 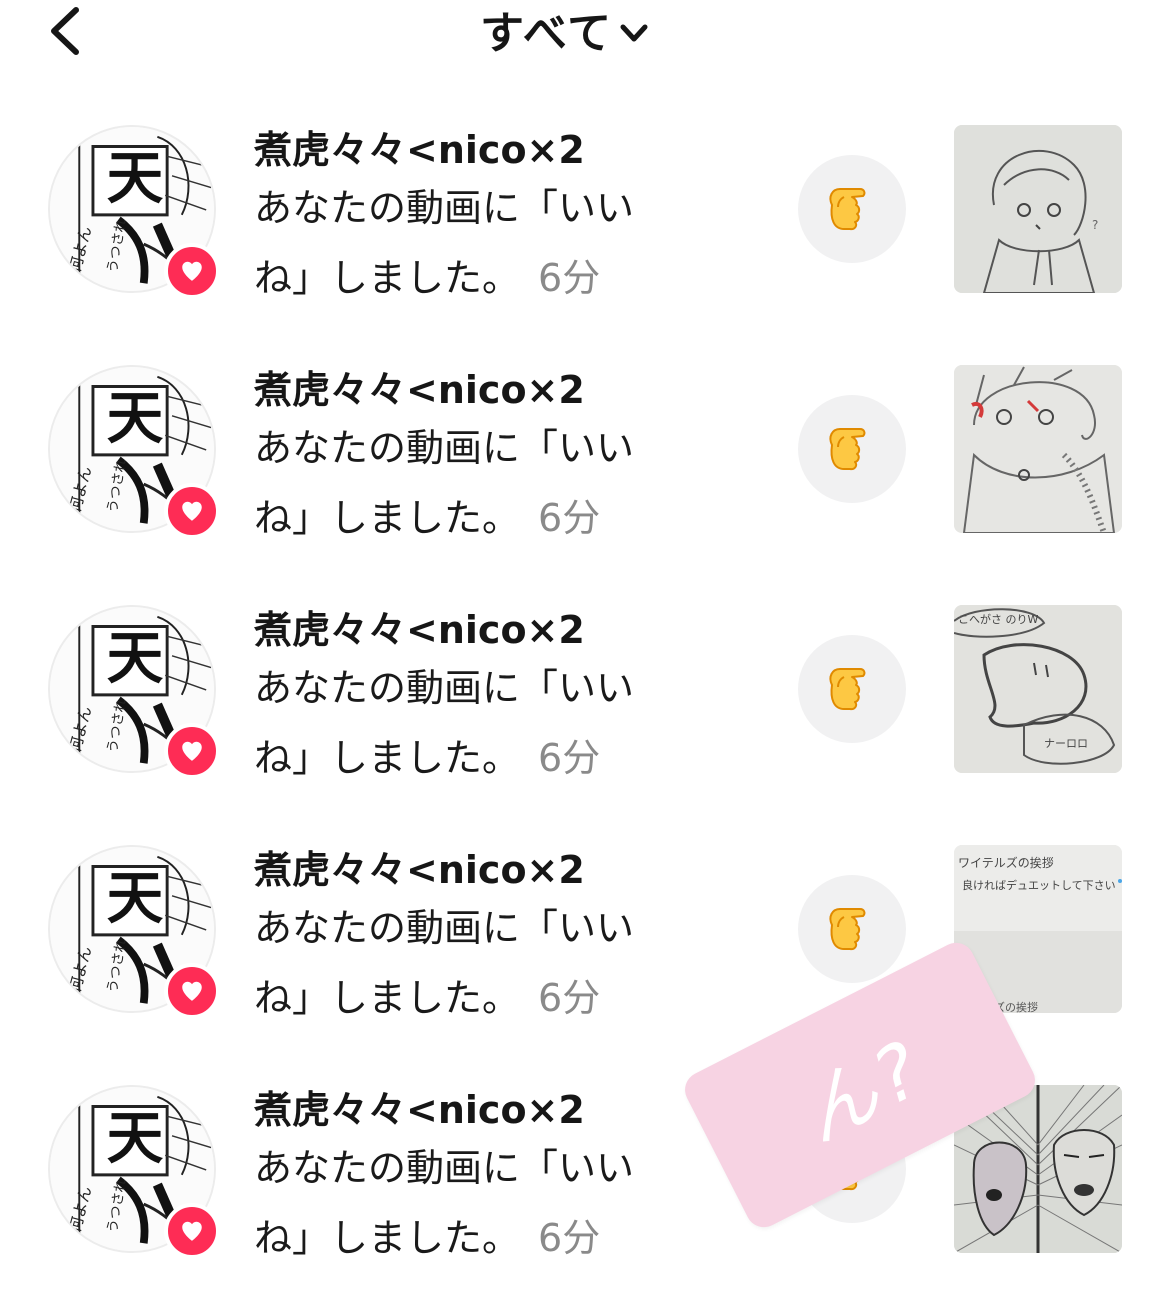 I want to click on filter-dropdown: すべて, so click(x=565, y=29).